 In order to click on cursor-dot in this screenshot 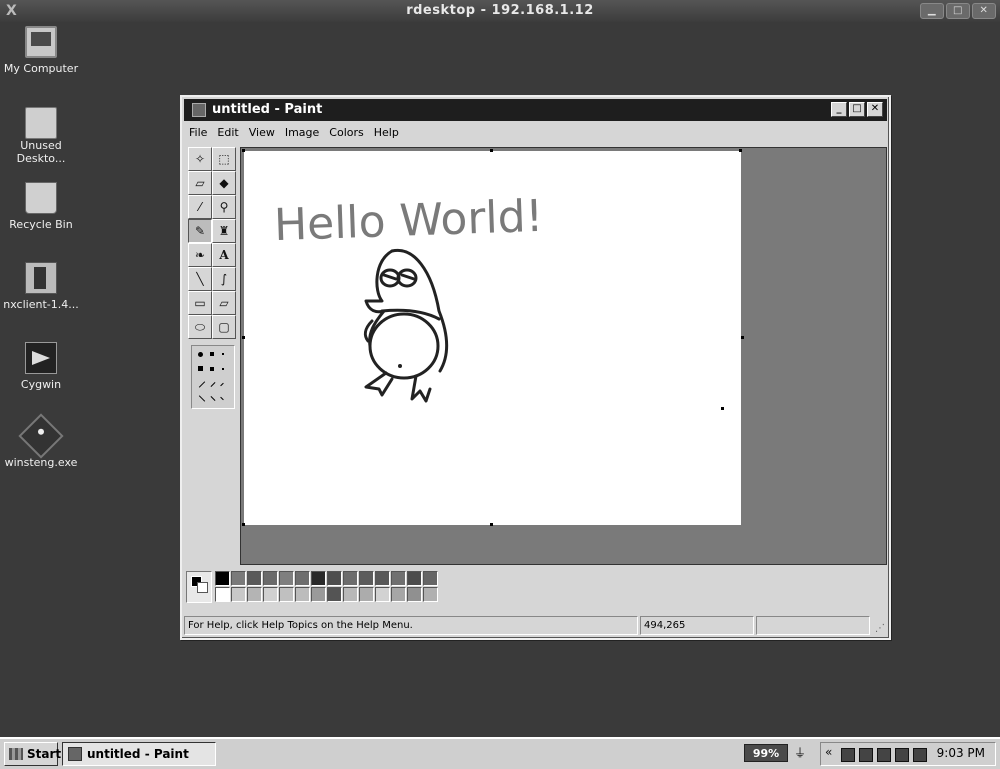, I will do `click(722, 408)`.